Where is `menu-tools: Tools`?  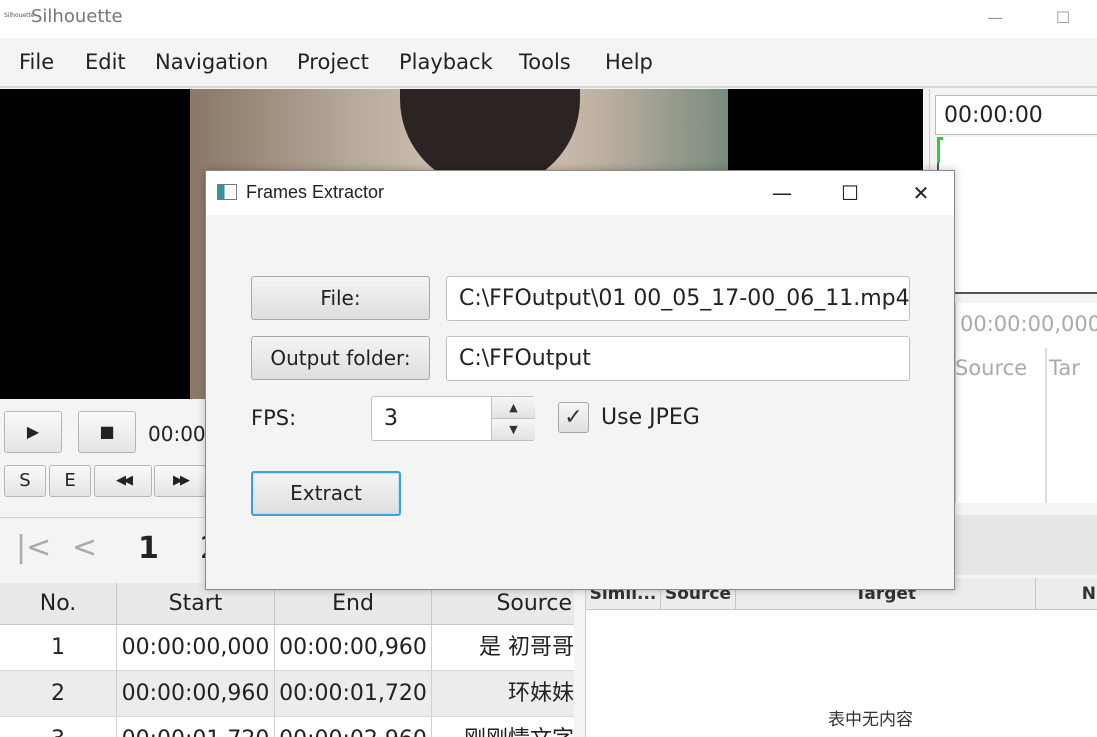
menu-tools: Tools is located at coordinates (545, 62).